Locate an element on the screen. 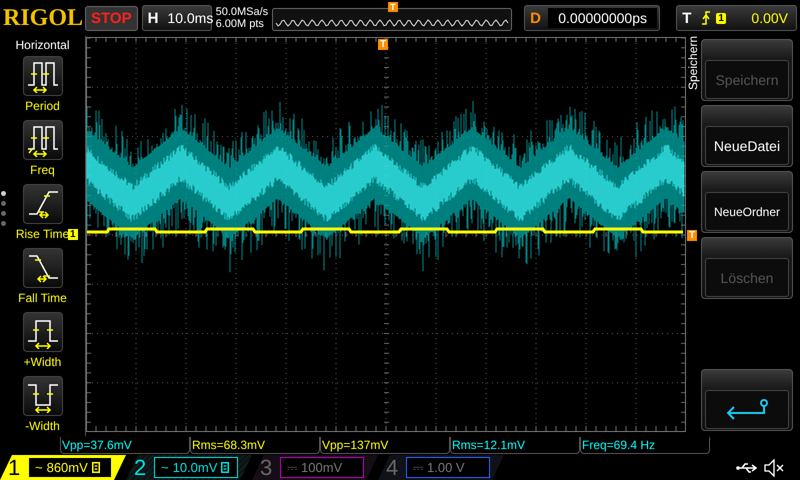 Image resolution: width=800 pixels, height=480 pixels. measure-menu-item: Period is located at coordinates (43, 86).